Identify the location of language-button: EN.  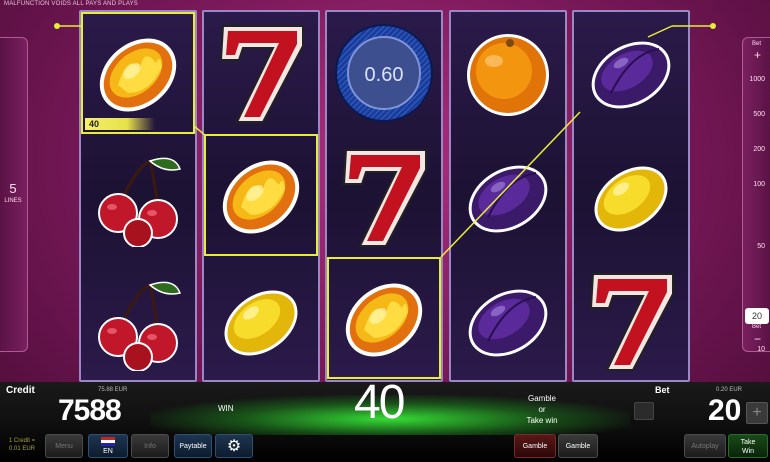
(108, 446).